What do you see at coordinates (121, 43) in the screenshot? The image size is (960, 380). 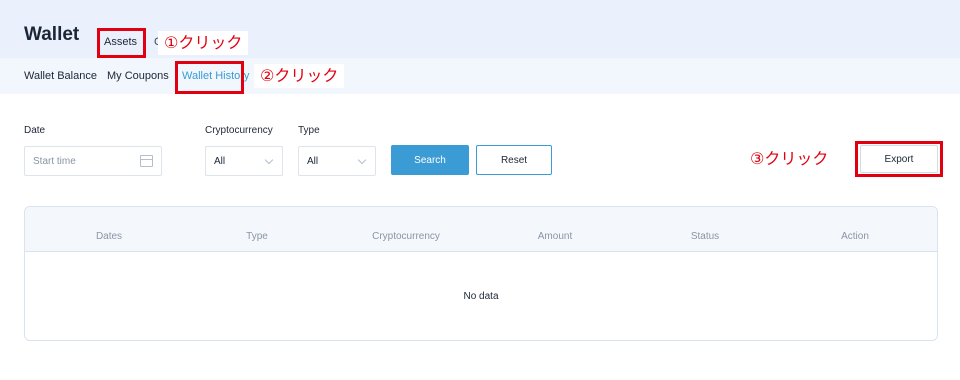 I see `annotation-box-assets` at bounding box center [121, 43].